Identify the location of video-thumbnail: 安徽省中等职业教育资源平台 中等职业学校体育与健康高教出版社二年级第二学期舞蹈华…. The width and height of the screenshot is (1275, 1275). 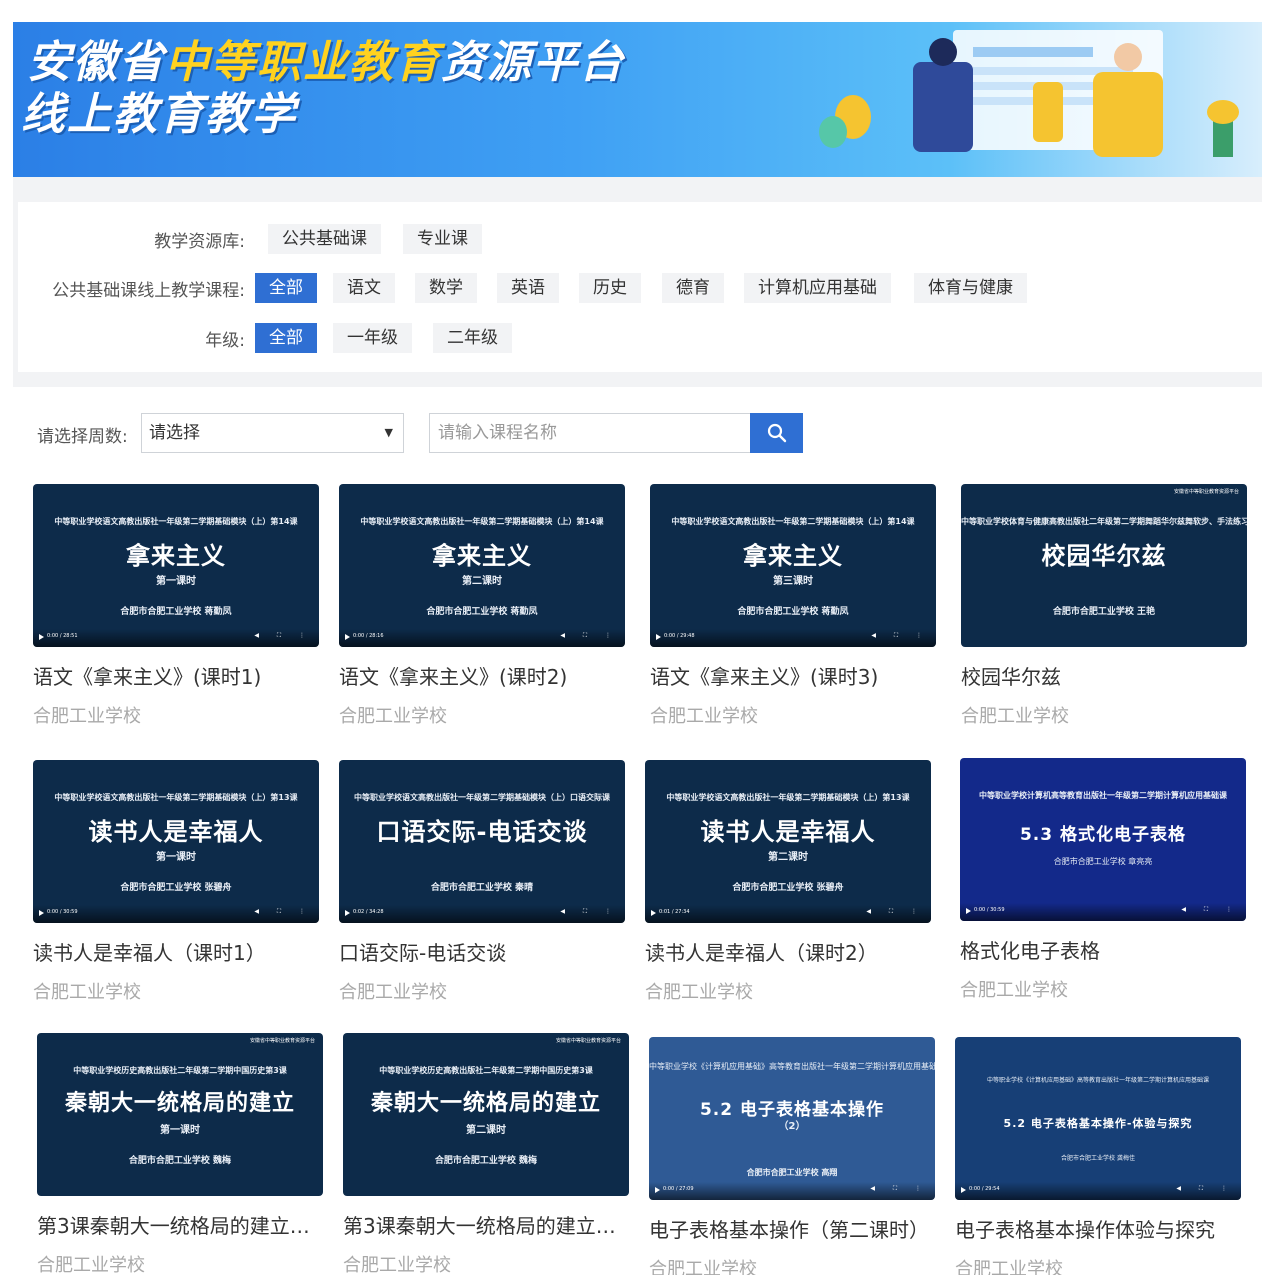
(1104, 565).